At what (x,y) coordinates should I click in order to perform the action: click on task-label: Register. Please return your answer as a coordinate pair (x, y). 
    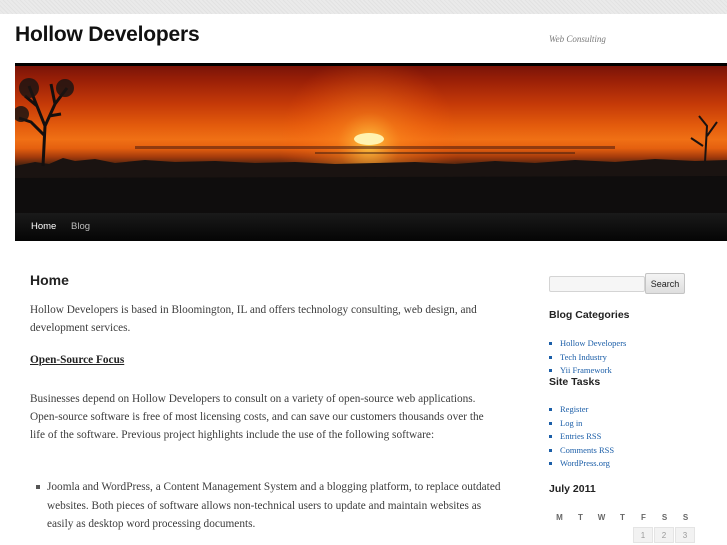
    Looking at the image, I should click on (574, 409).